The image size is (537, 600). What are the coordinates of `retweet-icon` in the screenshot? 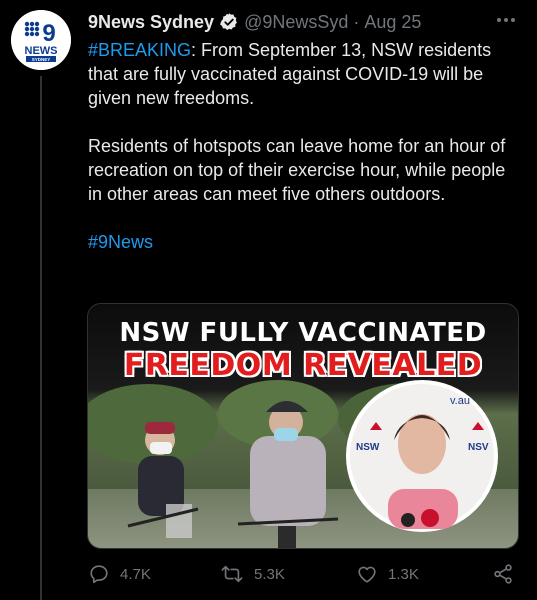 It's located at (232, 574).